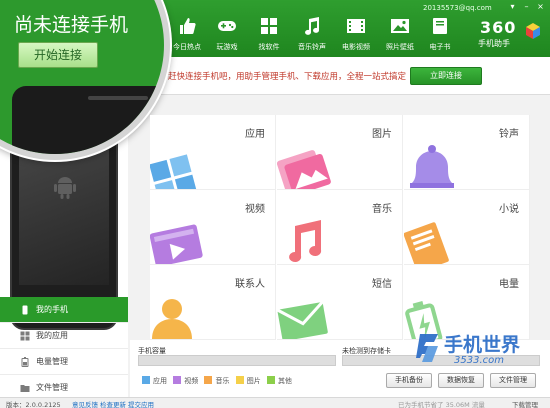  Describe the element at coordinates (440, 47) in the screenshot. I see `nav-label: 电子书` at that location.